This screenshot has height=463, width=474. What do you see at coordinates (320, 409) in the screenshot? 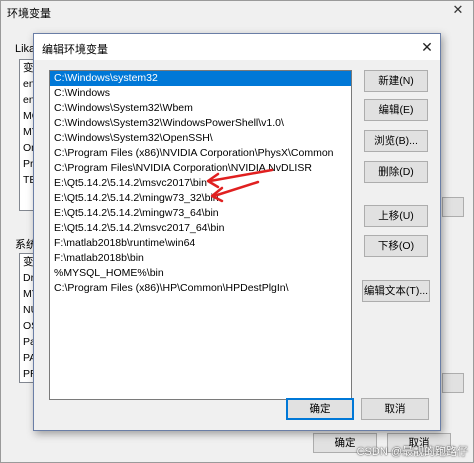
I see `ok-button: 确定` at bounding box center [320, 409].